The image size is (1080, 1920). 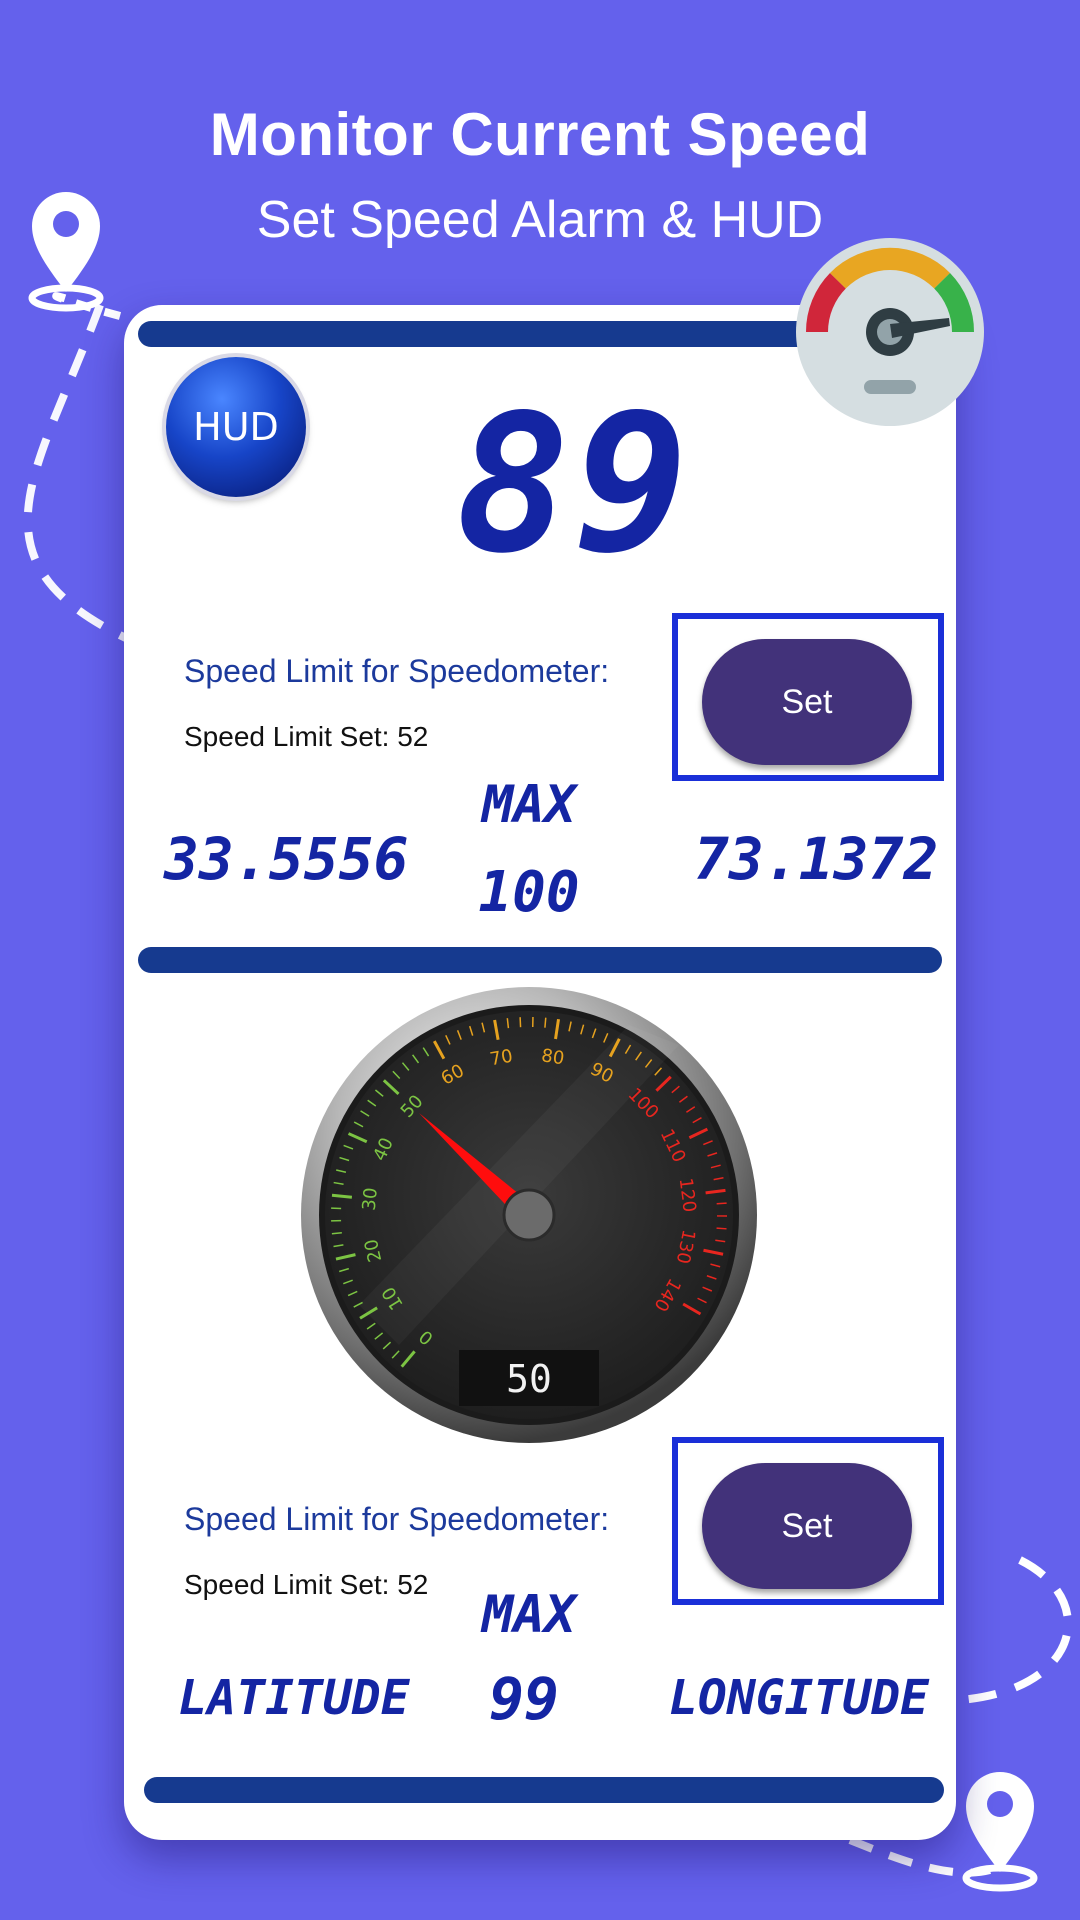 I want to click on max-speed-value-2: 99, so click(x=524, y=1699).